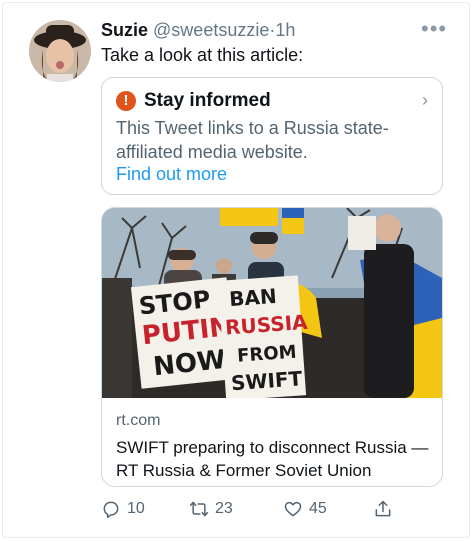  What do you see at coordinates (266, 354) in the screenshot?
I see `sign-right-line-3: FROM` at bounding box center [266, 354].